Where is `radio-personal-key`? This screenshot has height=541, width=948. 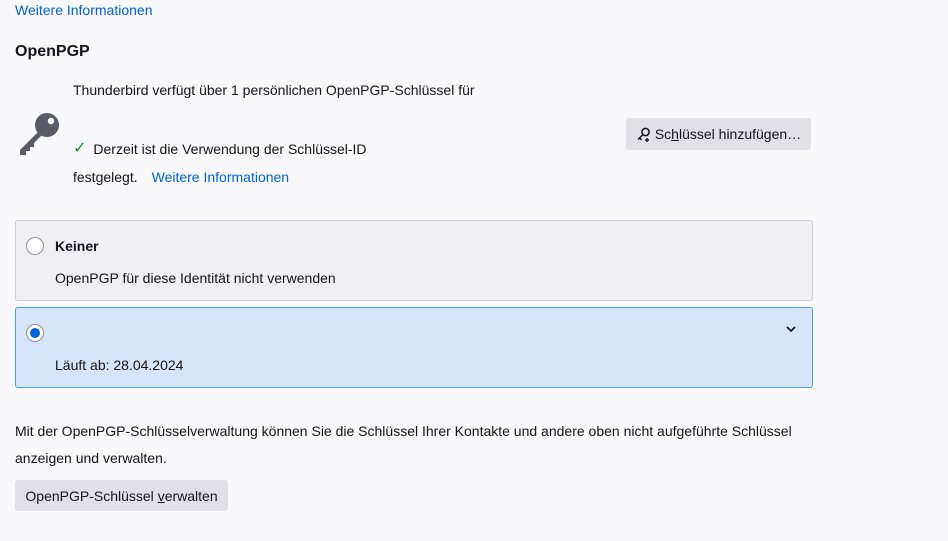 radio-personal-key is located at coordinates (35, 333).